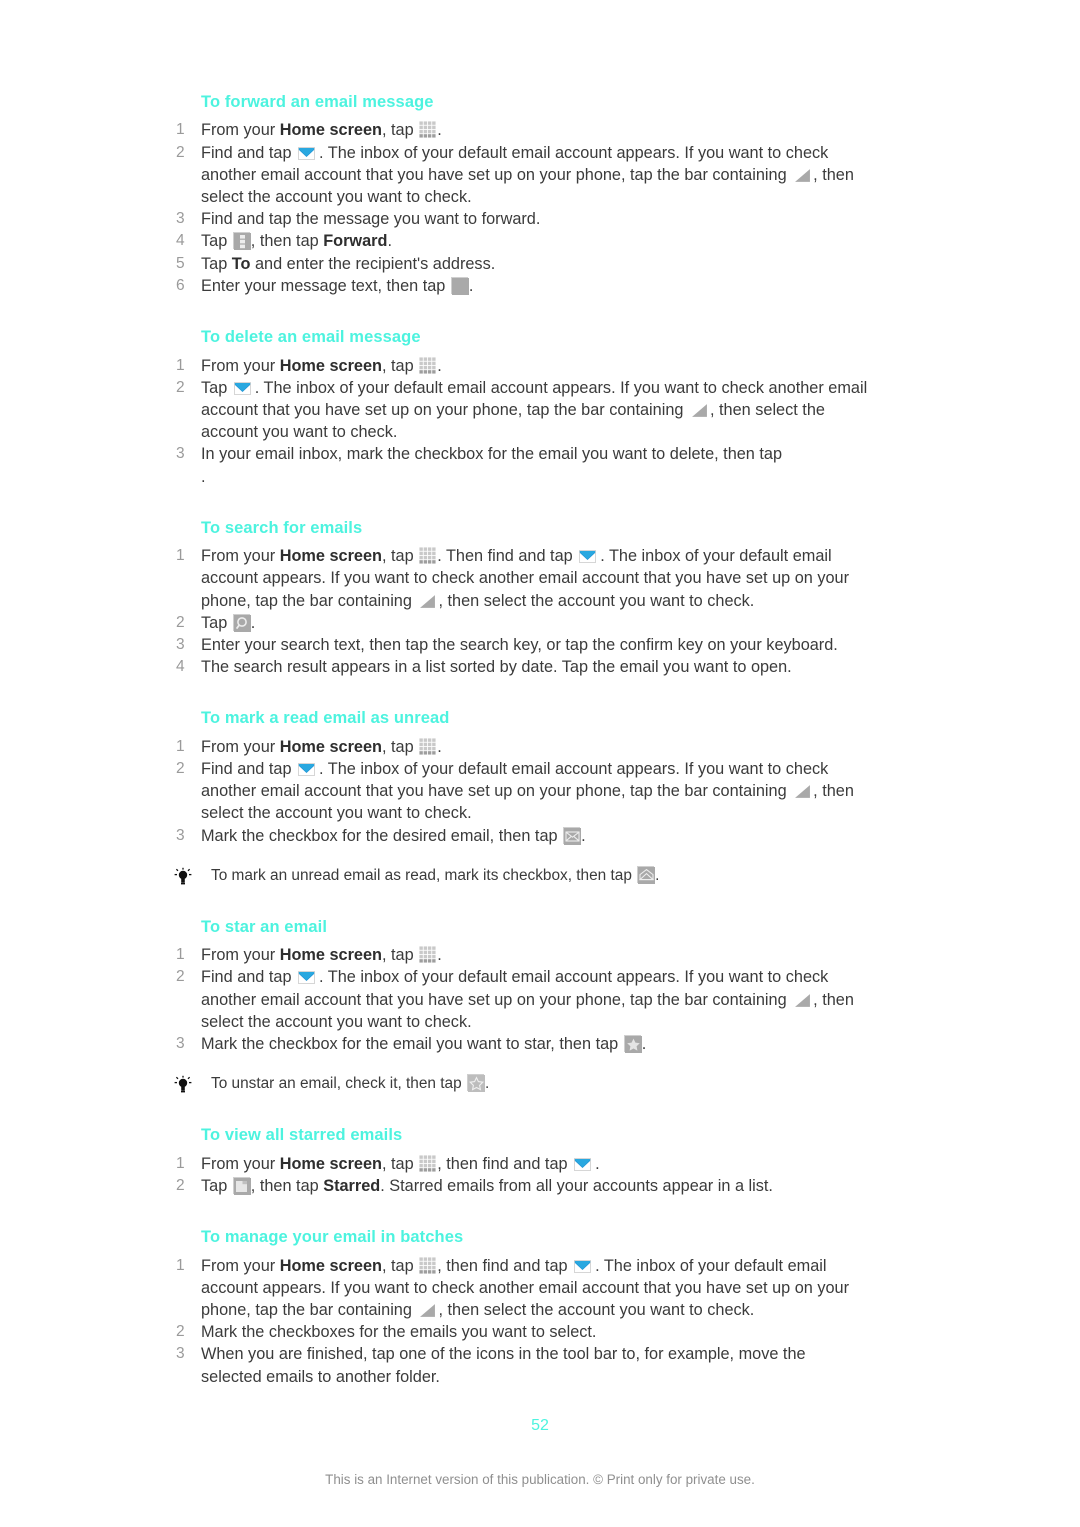  I want to click on step-item: 2 Tap ., so click(520, 623).